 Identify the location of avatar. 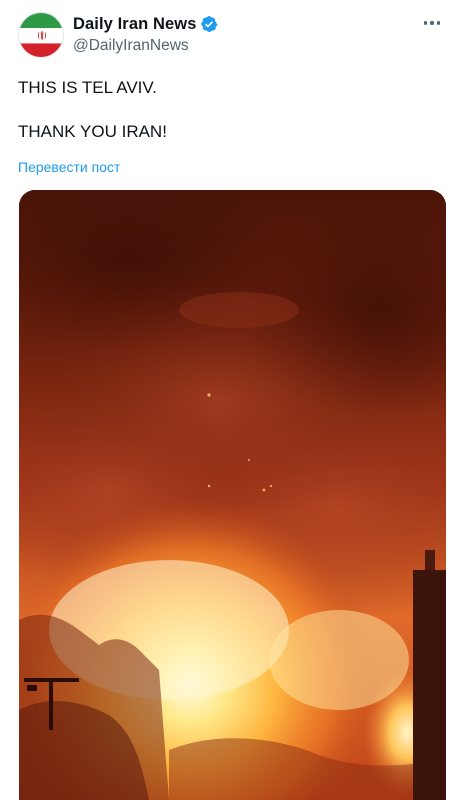
(41, 35).